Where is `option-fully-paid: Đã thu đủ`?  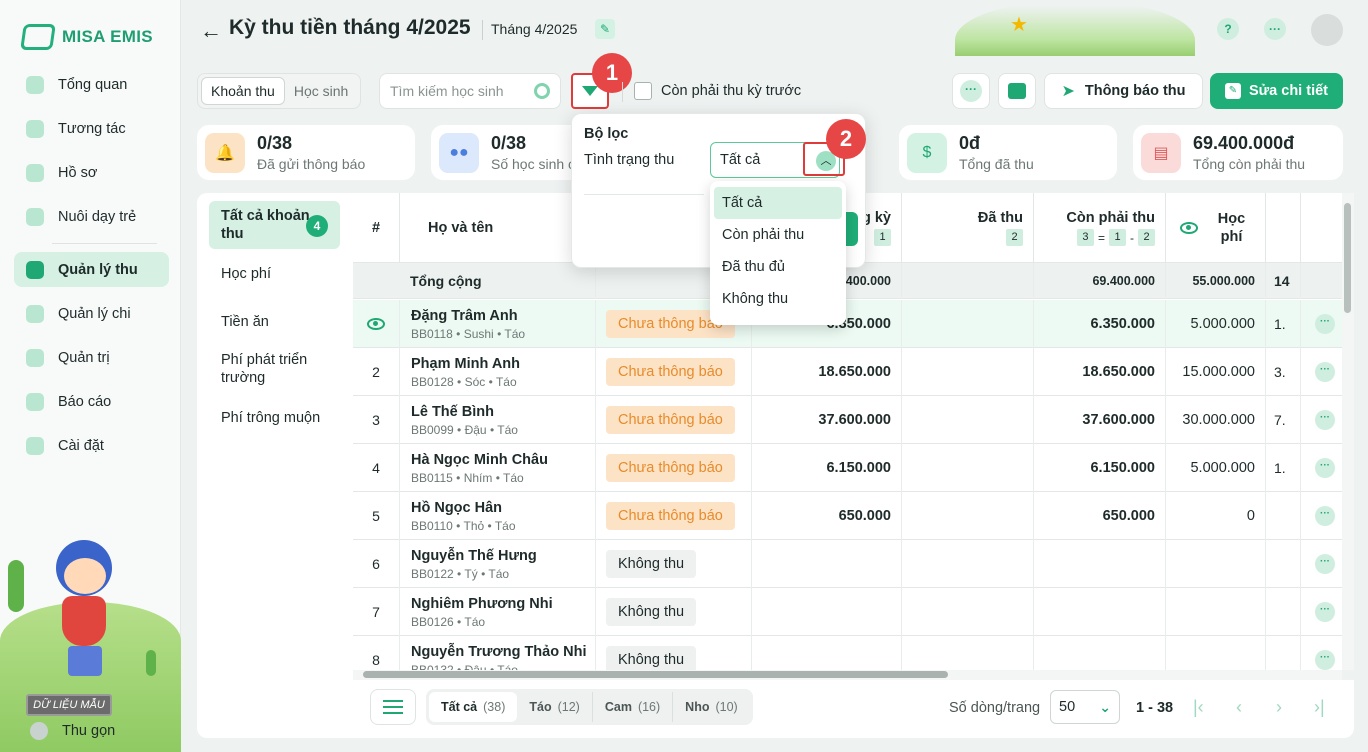
option-fully-paid: Đã thu đủ is located at coordinates (778, 267).